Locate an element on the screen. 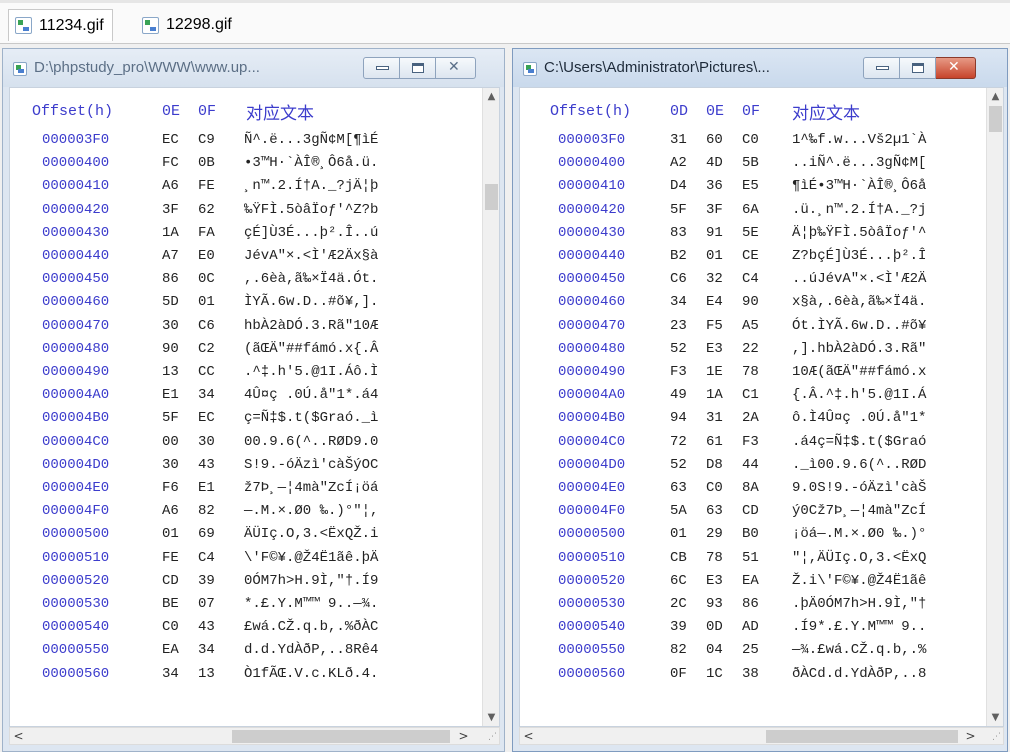  hex-byte: 51 is located at coordinates (750, 558).